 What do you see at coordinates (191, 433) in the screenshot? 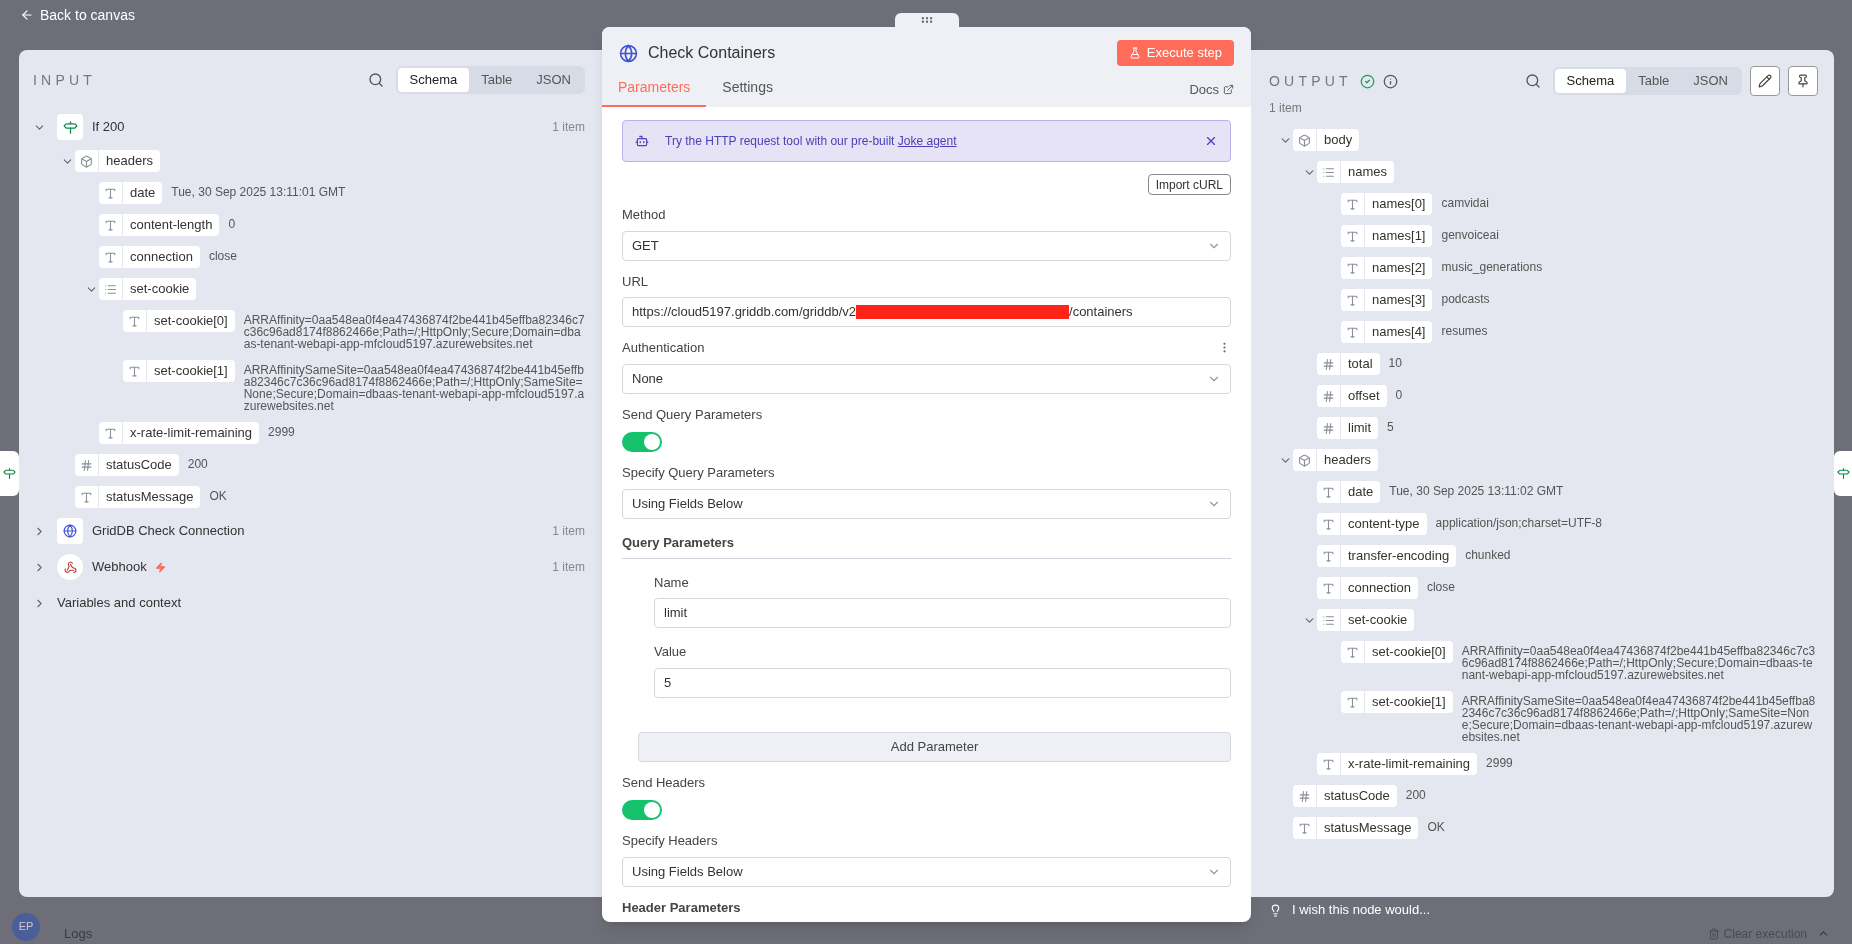
I see `key-label: x-rate-limit-remaining` at bounding box center [191, 433].